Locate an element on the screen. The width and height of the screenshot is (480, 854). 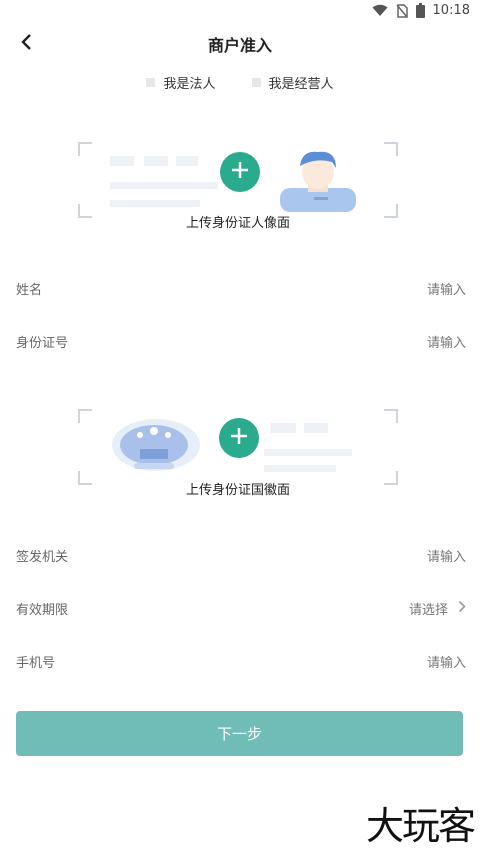
name-input: 请输入 is located at coordinates (446, 288).